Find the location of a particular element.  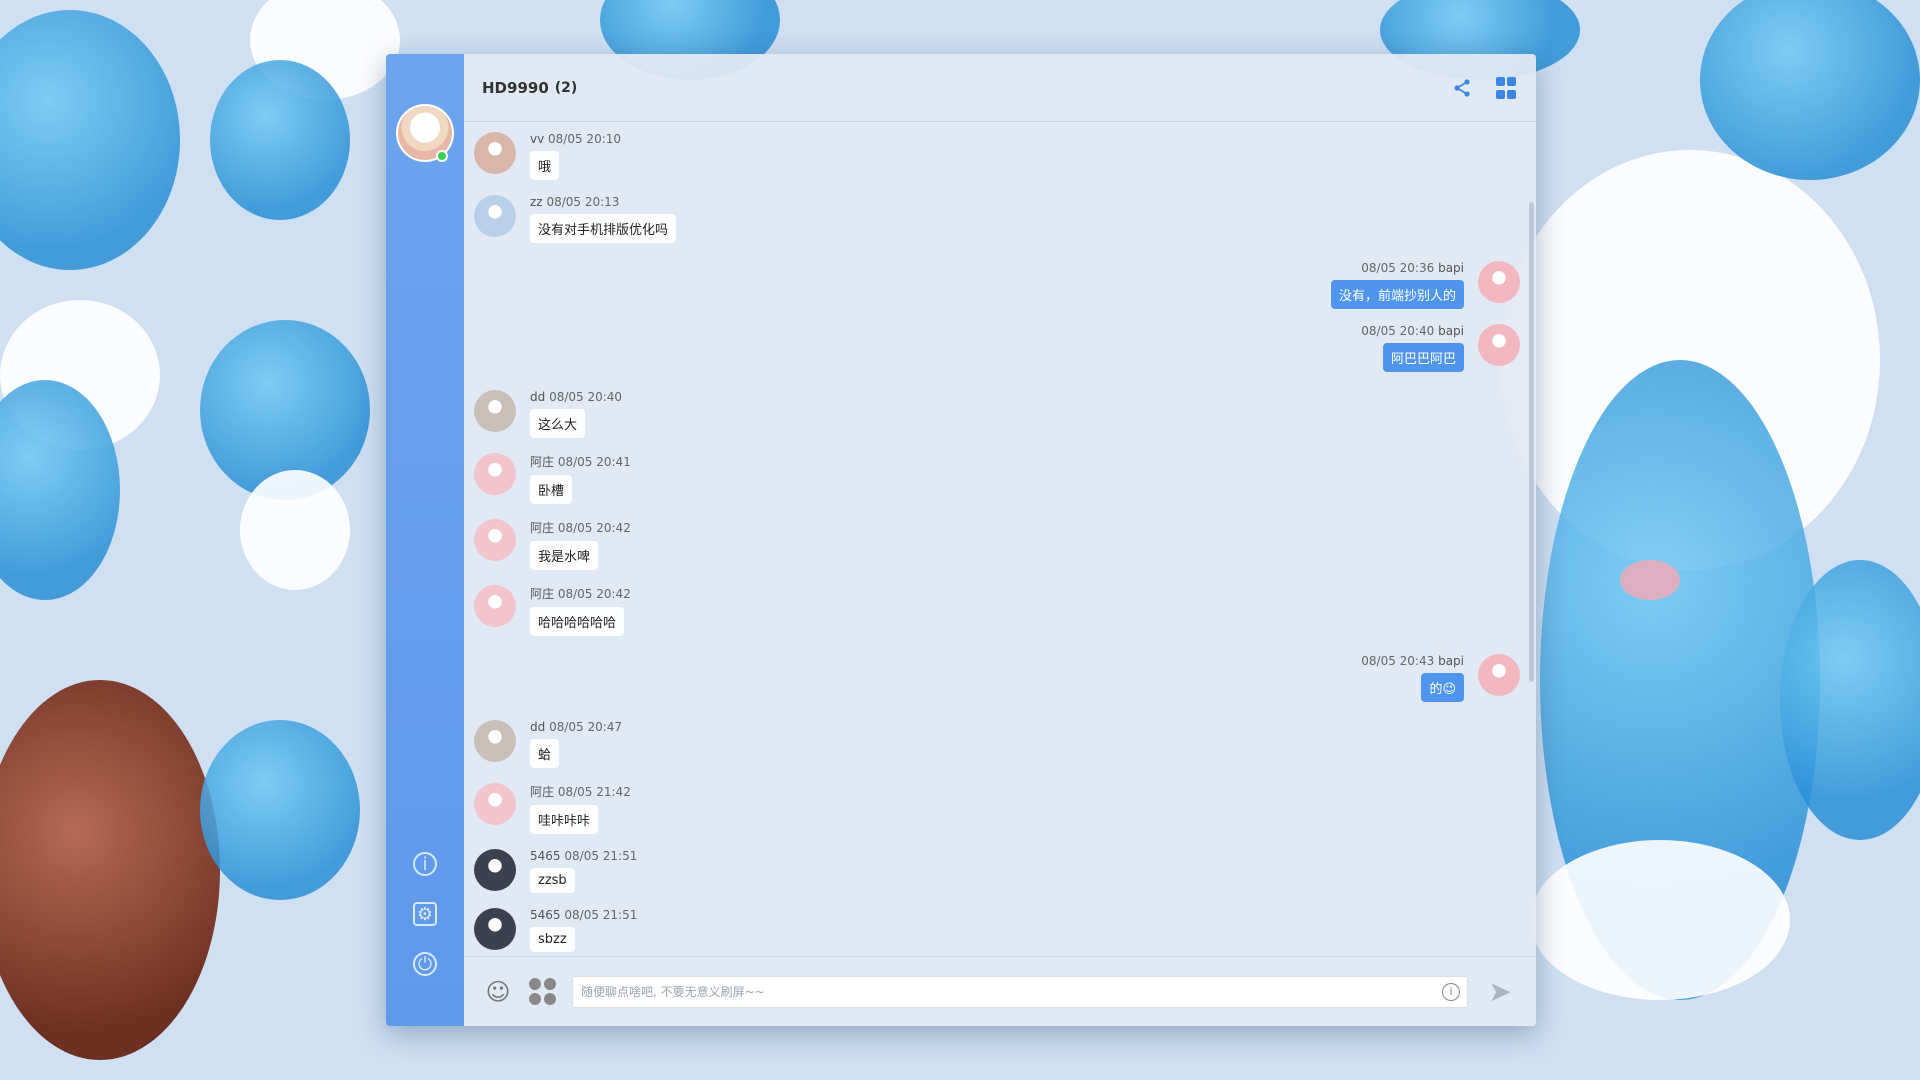

message-meta: 08/05 20:43 bapi is located at coordinates (1412, 661).